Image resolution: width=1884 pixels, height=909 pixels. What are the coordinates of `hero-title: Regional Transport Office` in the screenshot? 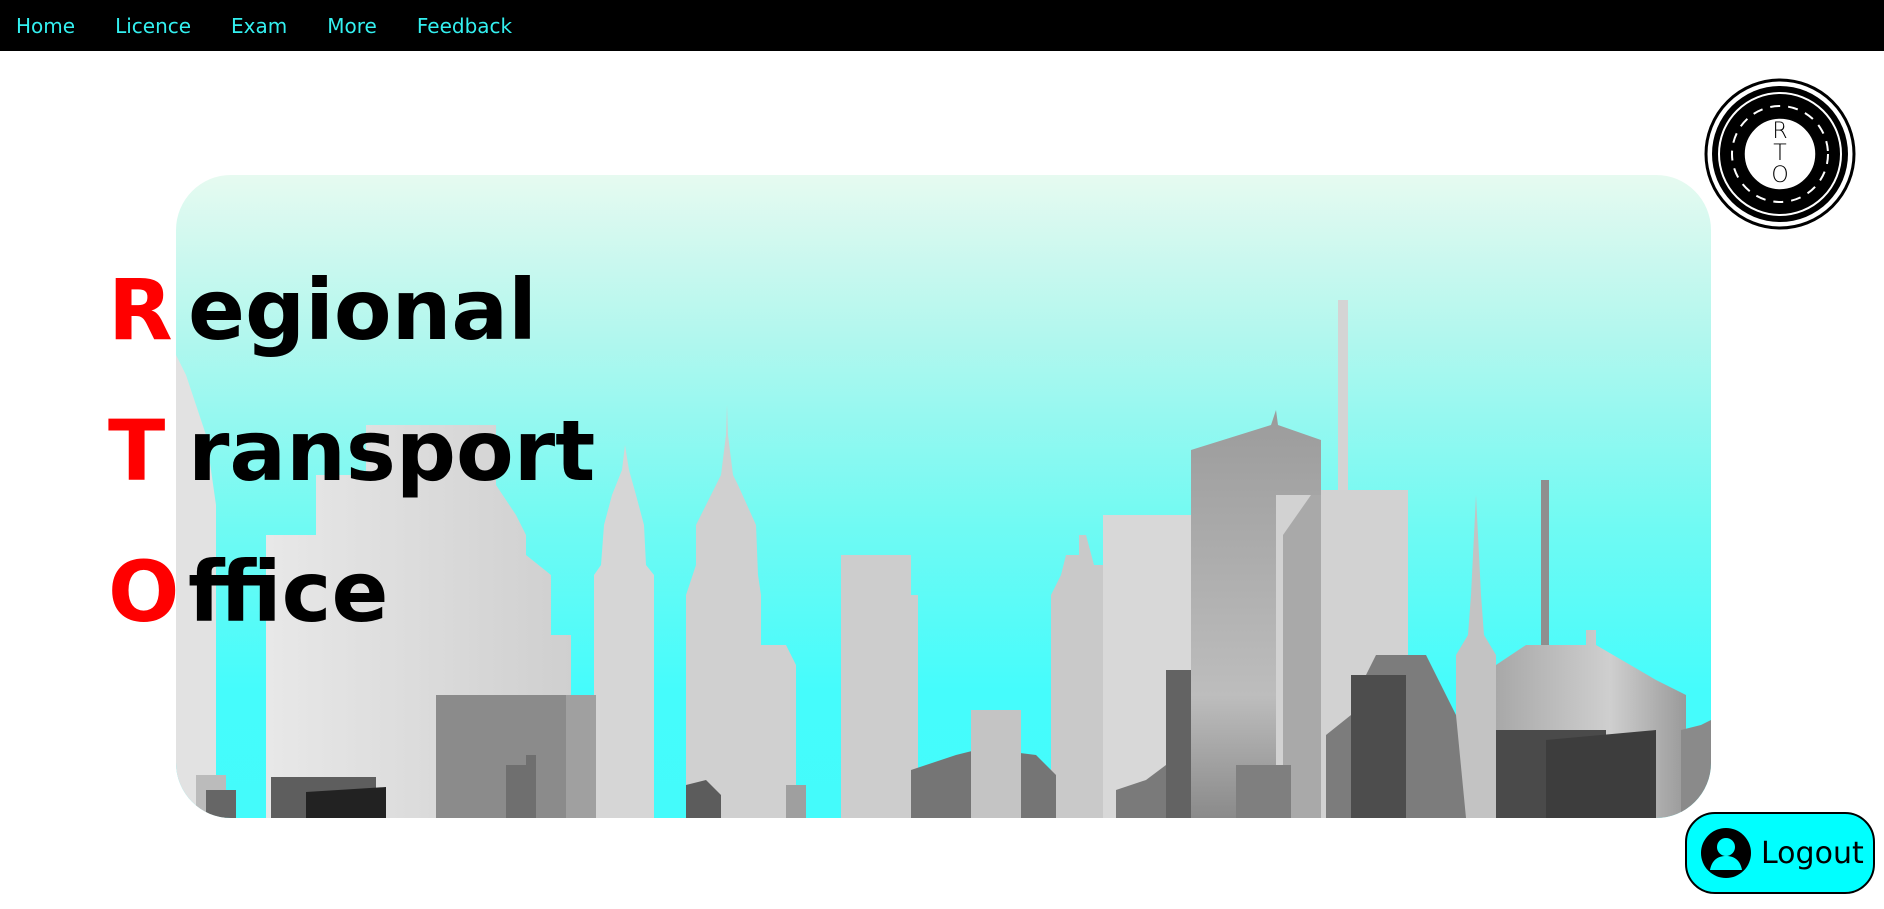 It's located at (351, 451).